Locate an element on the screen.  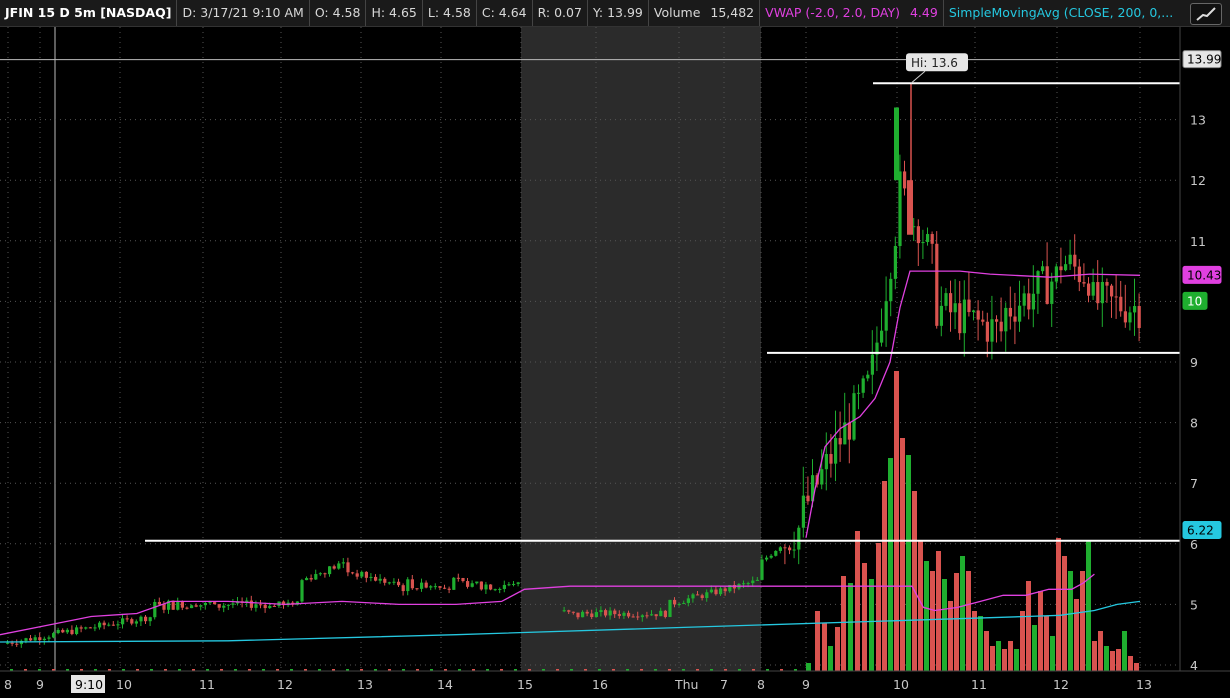
symbol-label: JFIN 15 D 5m [NASDAQ] is located at coordinates (89, 13).